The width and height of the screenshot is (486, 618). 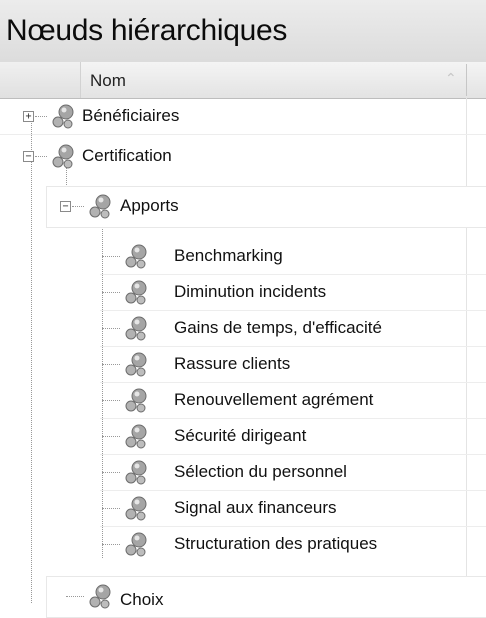 I want to click on tree-item-label: Renouvellement agrément, so click(x=274, y=399).